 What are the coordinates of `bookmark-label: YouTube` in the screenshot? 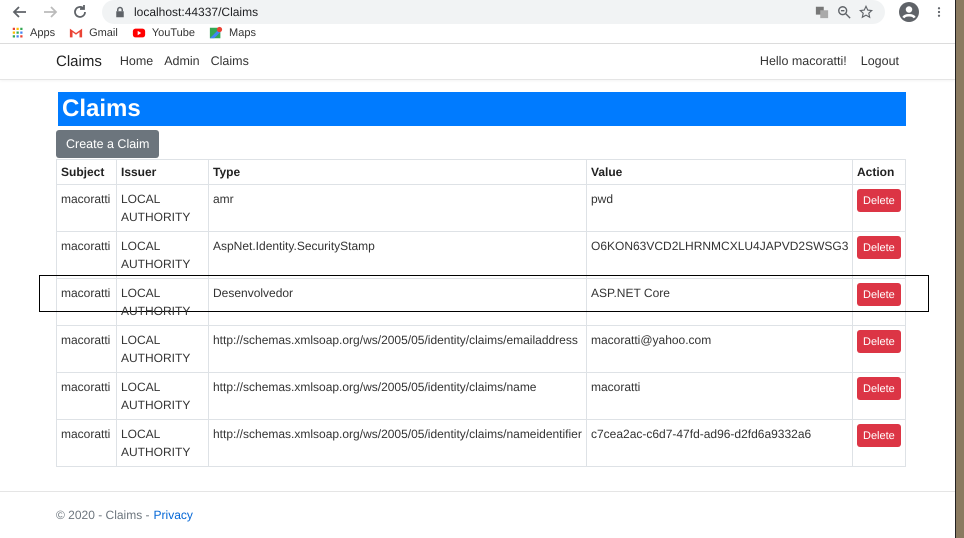 It's located at (174, 33).